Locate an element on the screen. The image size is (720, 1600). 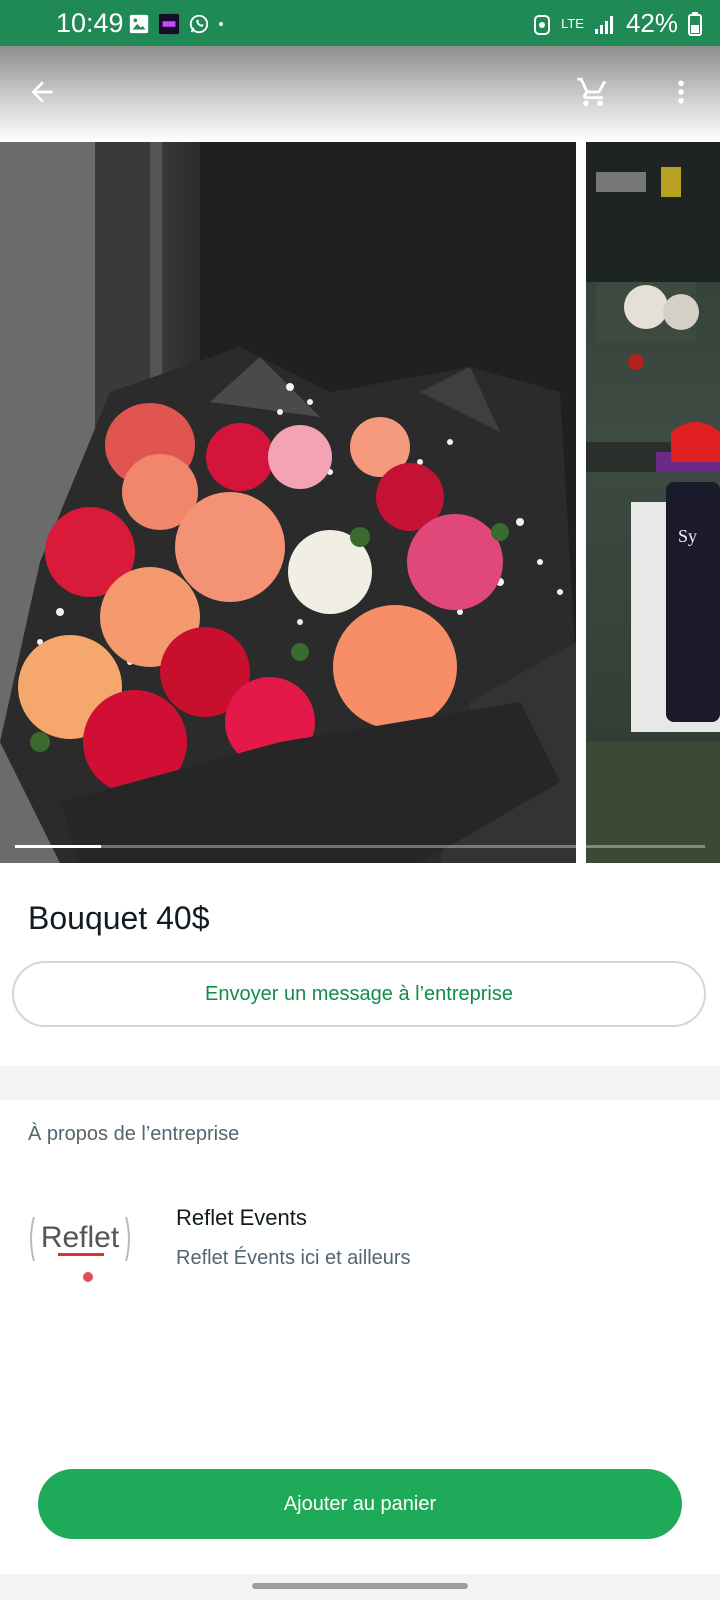
business-logo: Reflet is located at coordinates (80, 1240).